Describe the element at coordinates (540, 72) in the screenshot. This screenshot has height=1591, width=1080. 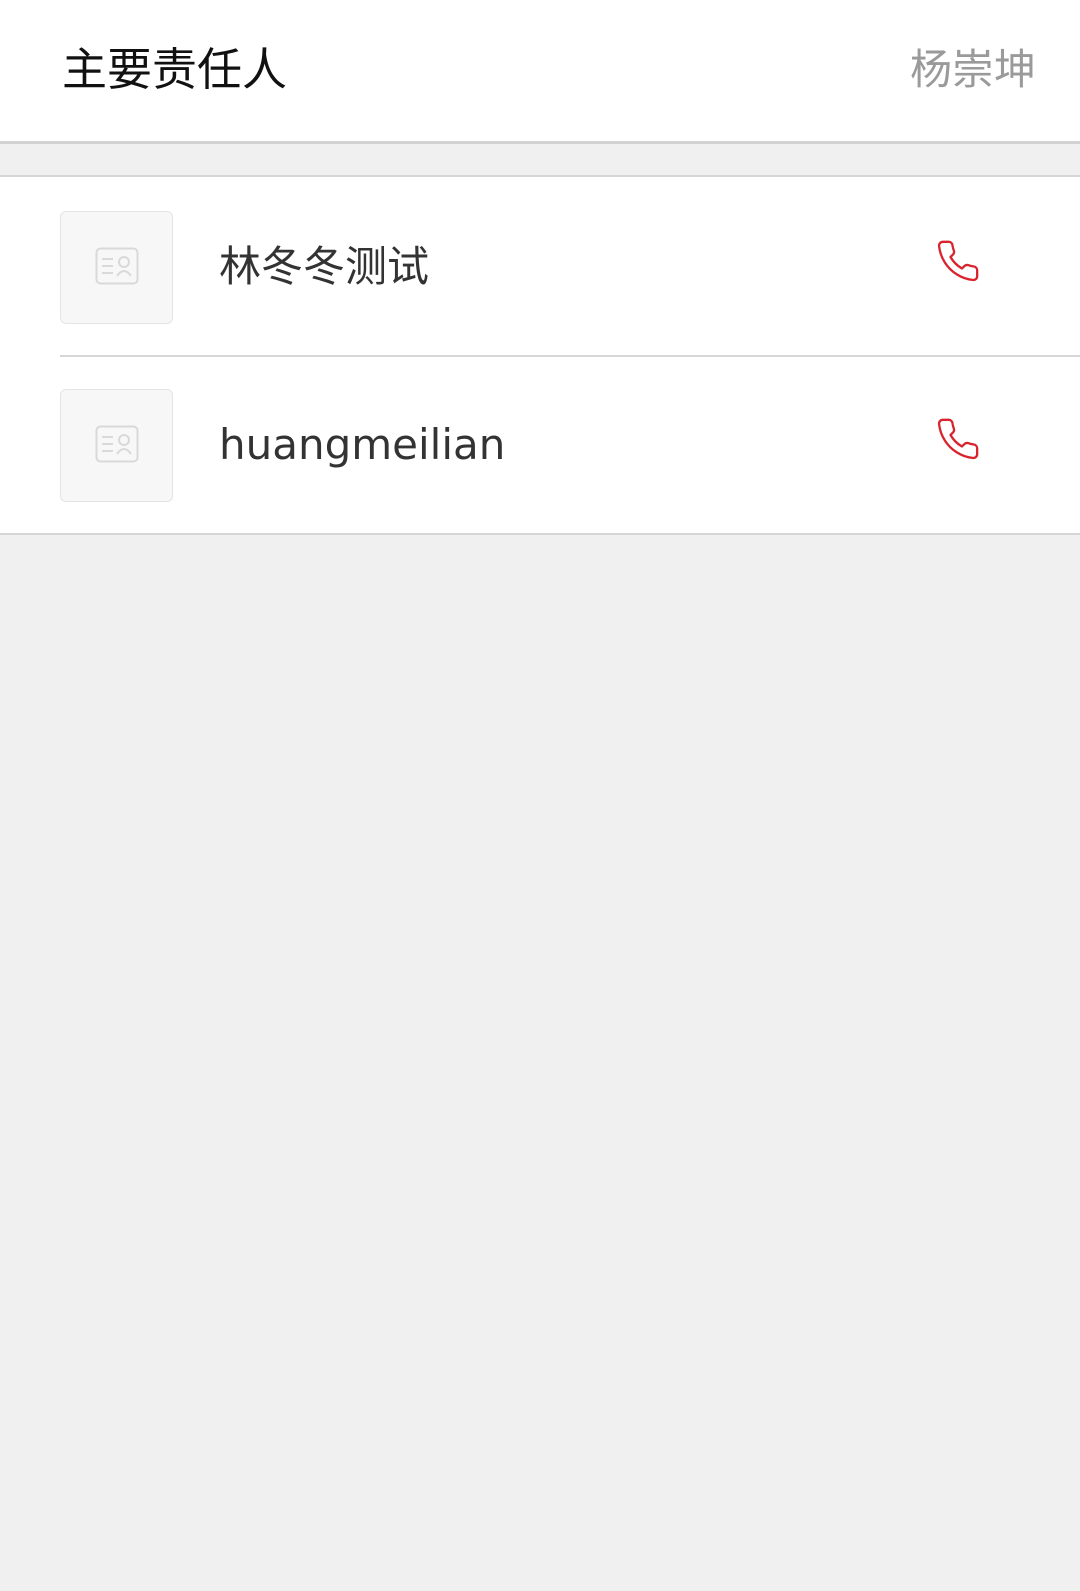
I see `responsible-person-row: 主要责任人 杨崇坤` at that location.